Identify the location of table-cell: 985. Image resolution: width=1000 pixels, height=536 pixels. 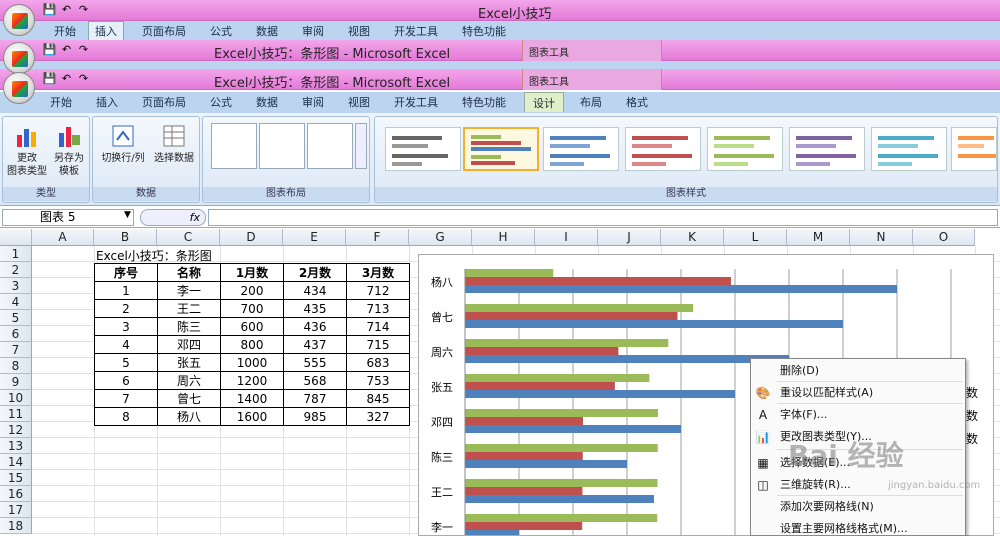
(315, 416).